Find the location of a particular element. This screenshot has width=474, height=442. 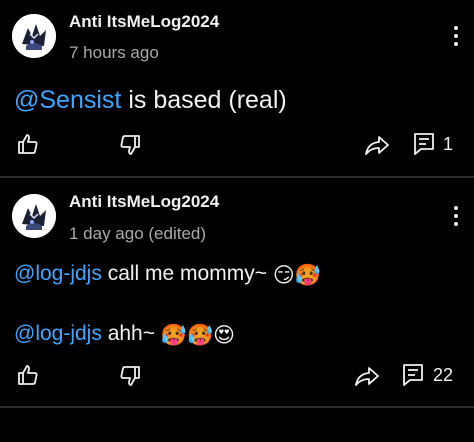

emoji-group: 😏🥵 is located at coordinates (296, 275).